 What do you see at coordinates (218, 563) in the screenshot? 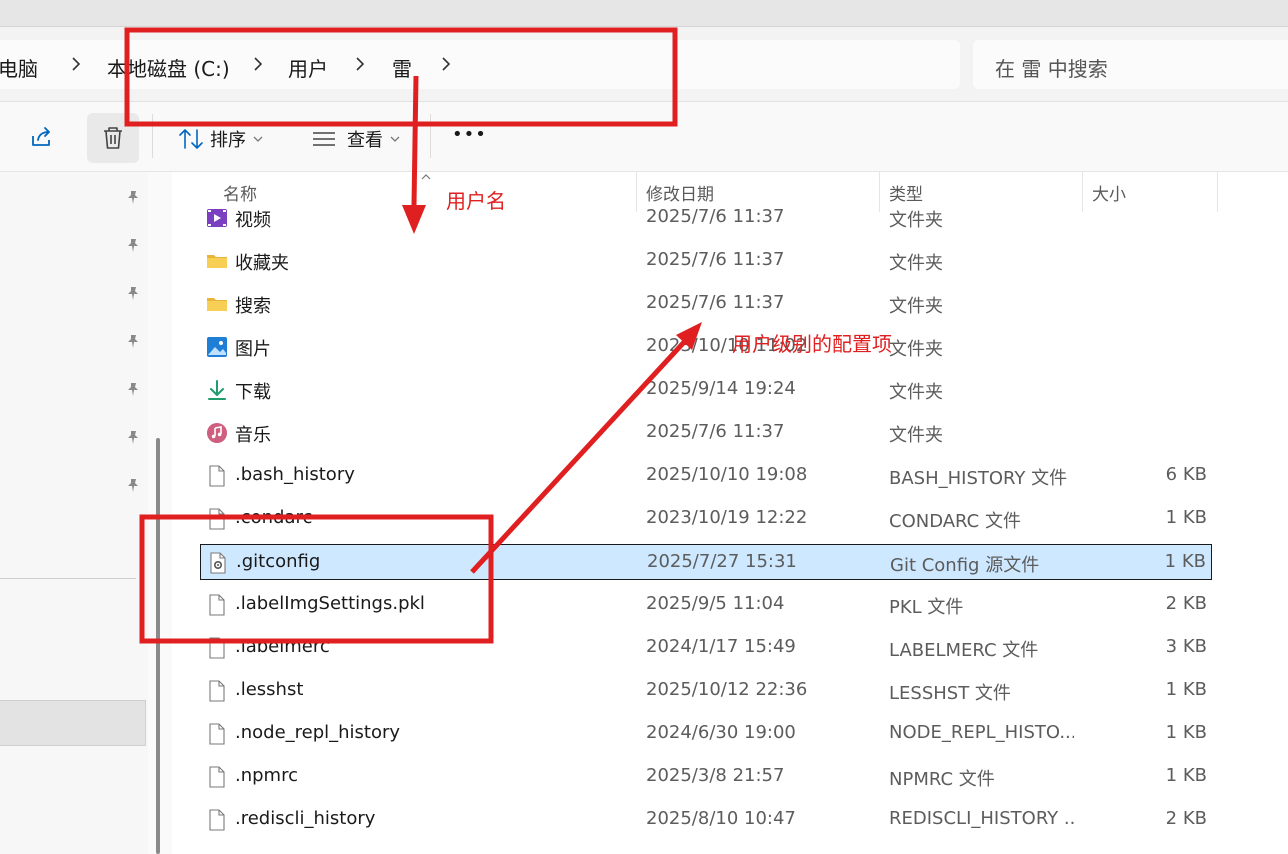
I see `config-file-icon` at bounding box center [218, 563].